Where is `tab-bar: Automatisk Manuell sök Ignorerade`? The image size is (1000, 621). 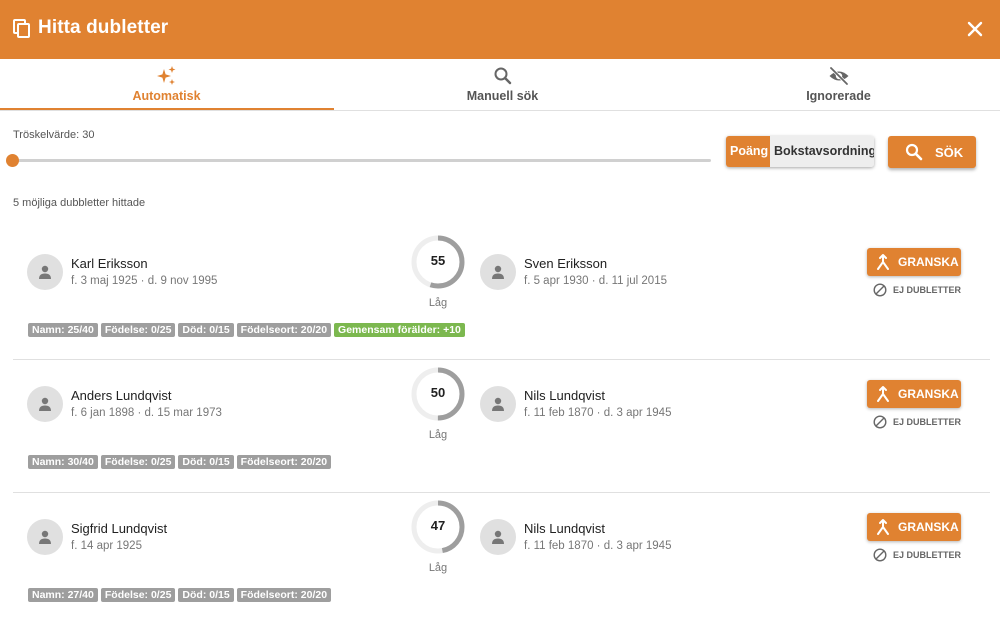
tab-bar: Automatisk Manuell sök Ignorerade is located at coordinates (500, 85).